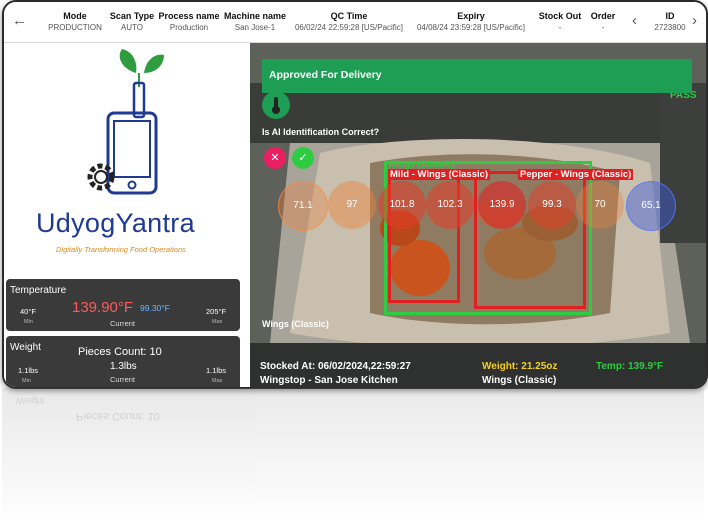 Image resolution: width=708 pixels, height=524 pixels. Describe the element at coordinates (255, 27) in the screenshot. I see `machine-name-value: San Jose-1` at that location.